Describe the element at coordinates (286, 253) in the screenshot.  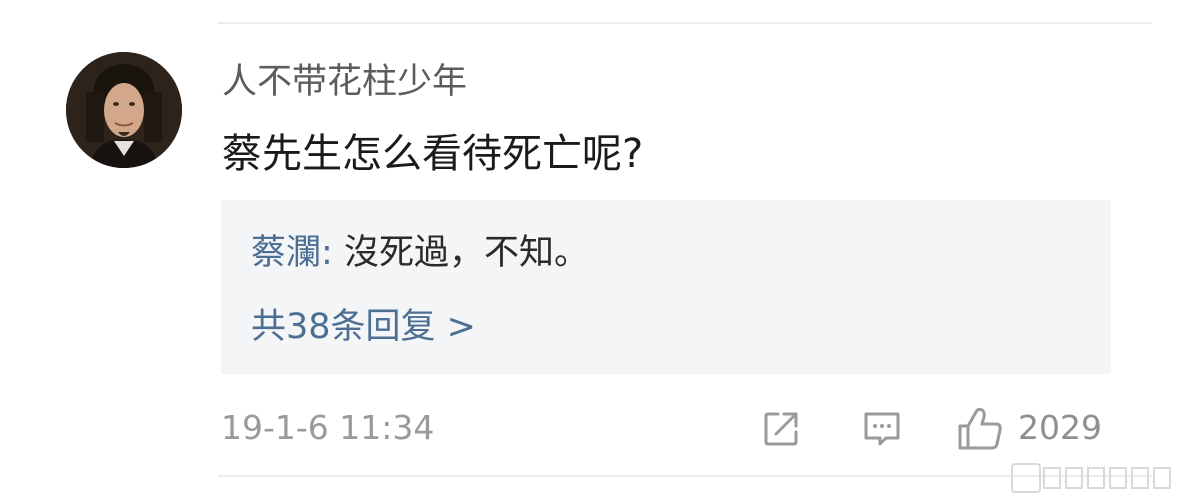
I see `reply-author: 蔡瀾` at that location.